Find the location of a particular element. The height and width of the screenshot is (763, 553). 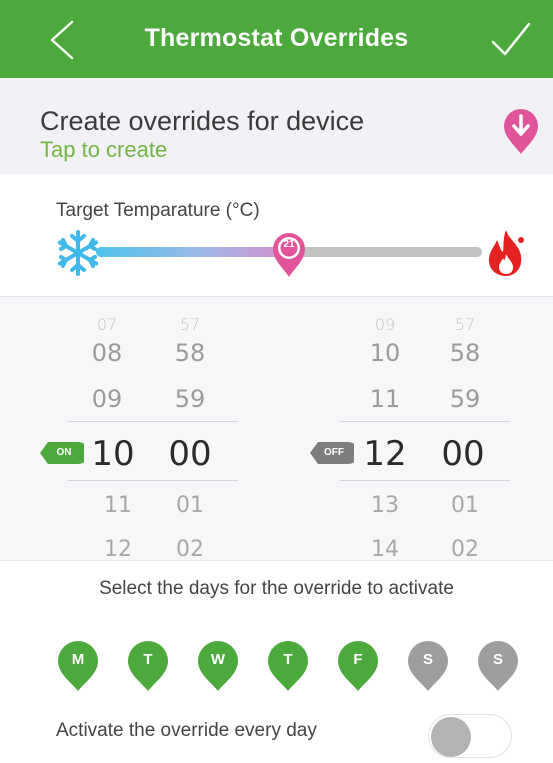

start-hour-selected: 10 is located at coordinates (113, 454).